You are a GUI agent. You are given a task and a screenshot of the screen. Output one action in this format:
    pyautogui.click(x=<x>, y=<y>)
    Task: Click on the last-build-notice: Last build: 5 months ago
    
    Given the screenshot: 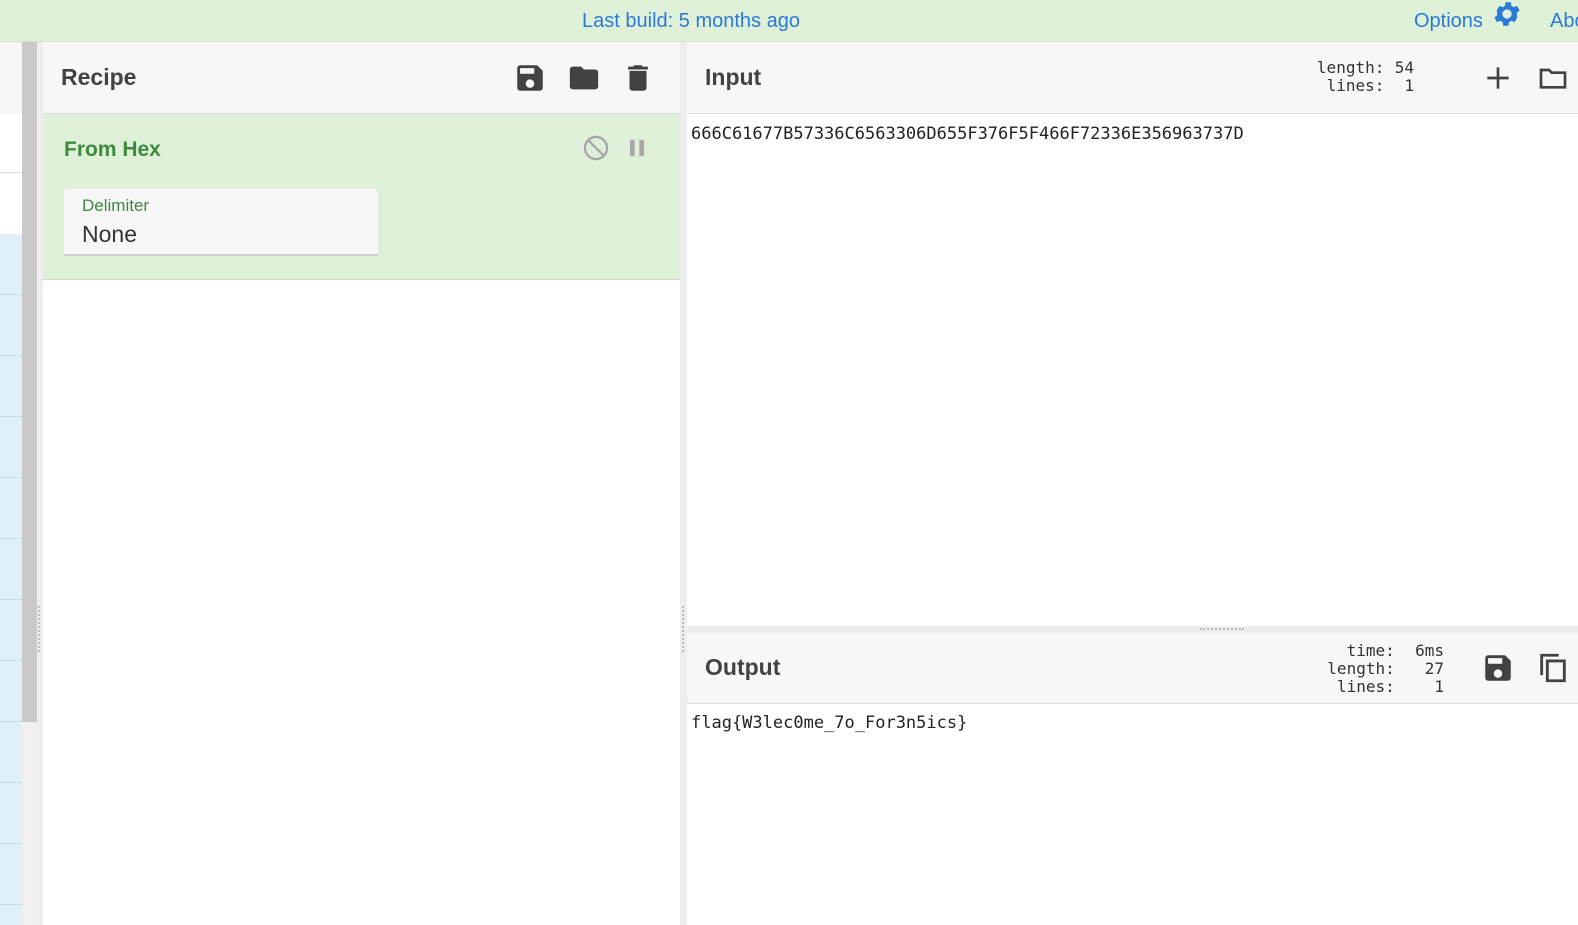 What is the action you would take?
    pyautogui.click(x=691, y=21)
    